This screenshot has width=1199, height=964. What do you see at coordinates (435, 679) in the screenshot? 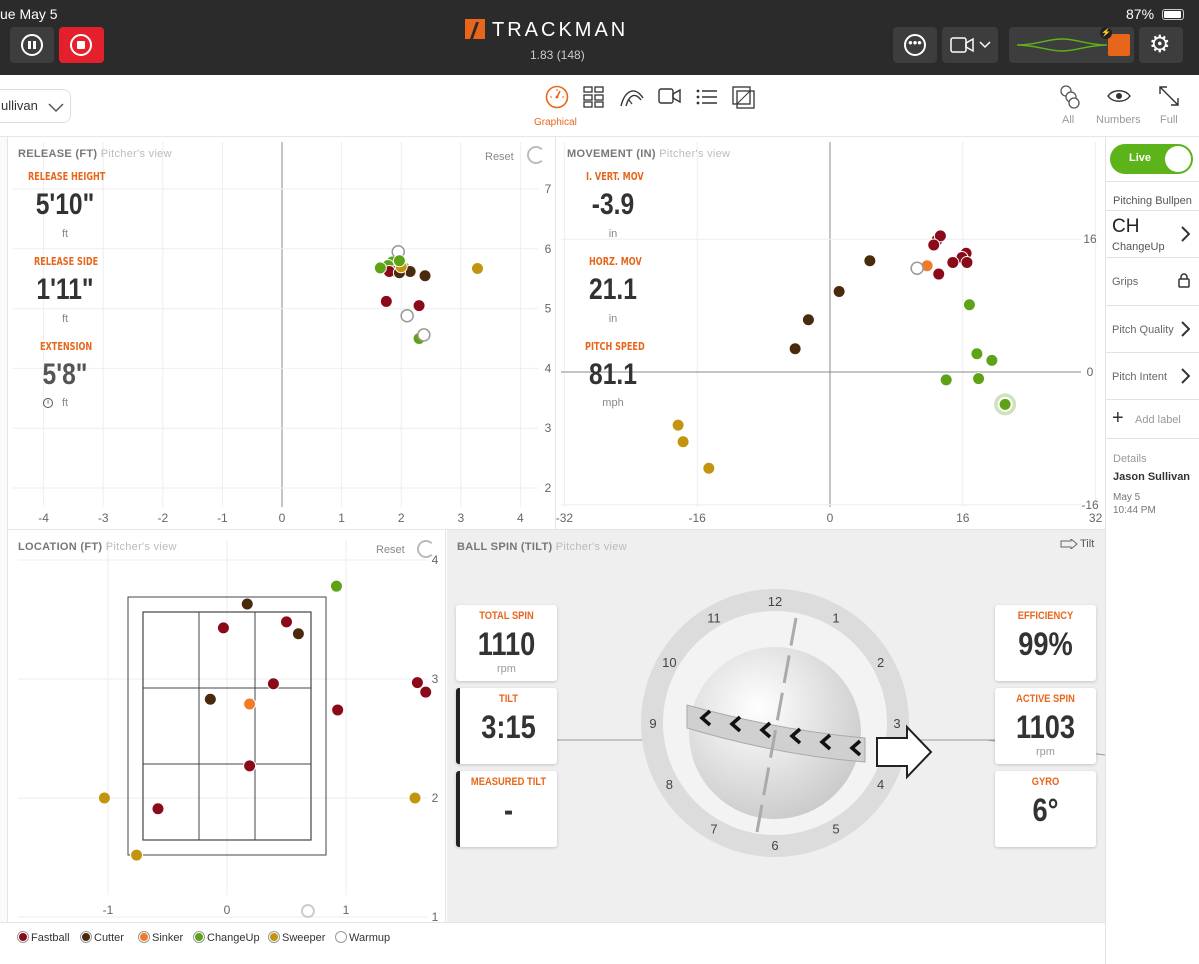
I see `location-y-tick: 3` at bounding box center [435, 679].